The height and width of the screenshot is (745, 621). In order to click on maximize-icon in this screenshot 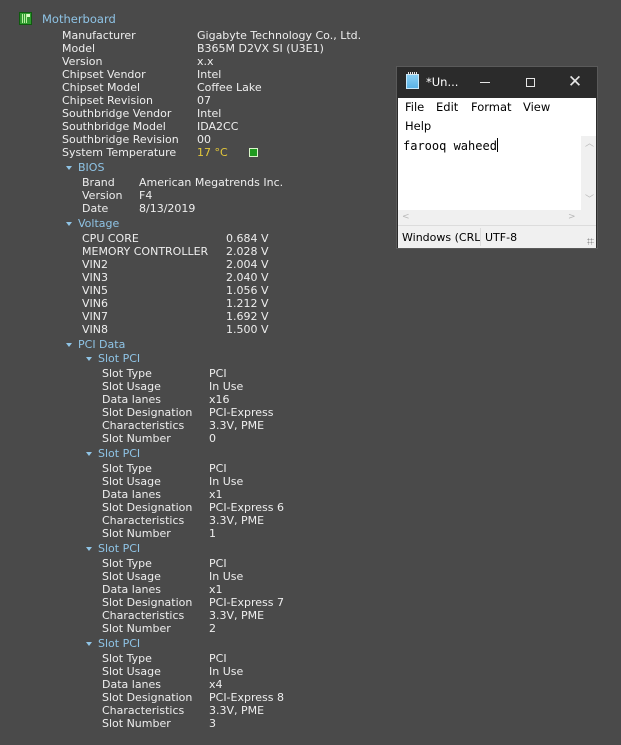, I will do `click(530, 82)`.